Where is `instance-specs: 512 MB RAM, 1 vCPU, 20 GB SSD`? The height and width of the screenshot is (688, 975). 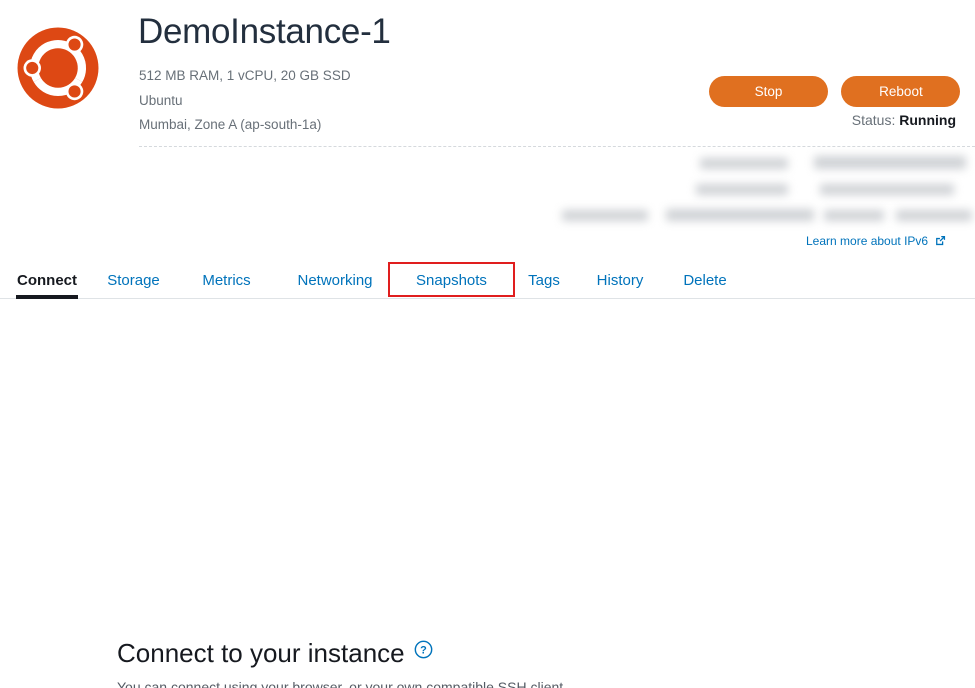 instance-specs: 512 MB RAM, 1 vCPU, 20 GB SSD is located at coordinates (245, 75).